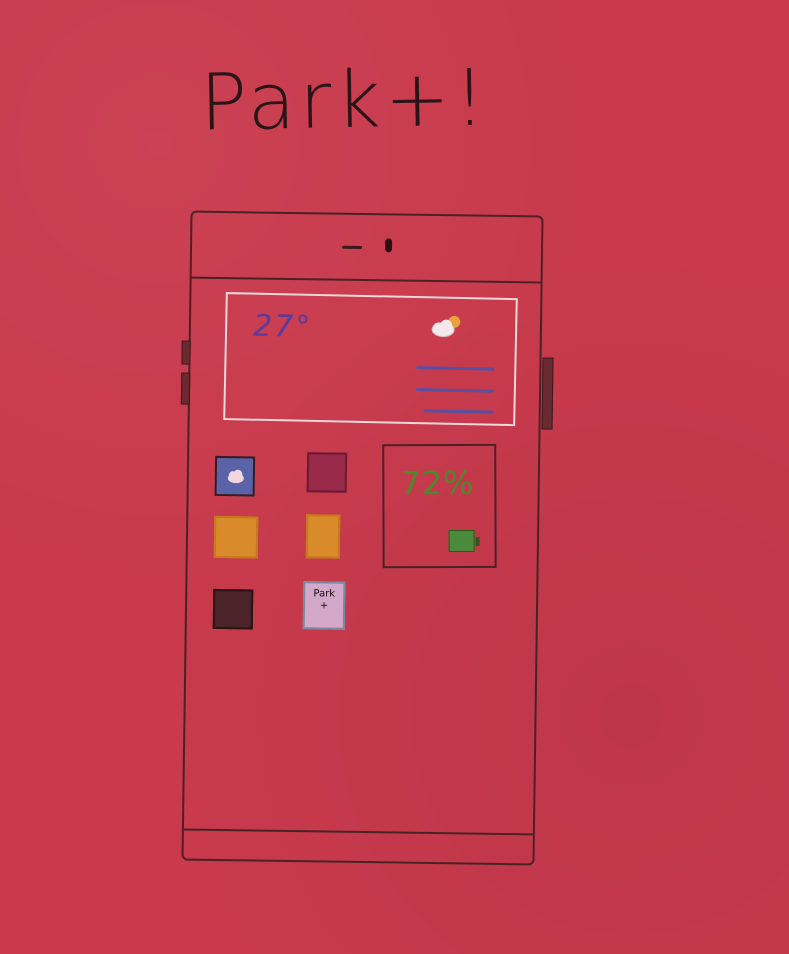 This screenshot has height=954, width=789. Describe the element at coordinates (186, 352) in the screenshot. I see `volume-up-button` at that location.